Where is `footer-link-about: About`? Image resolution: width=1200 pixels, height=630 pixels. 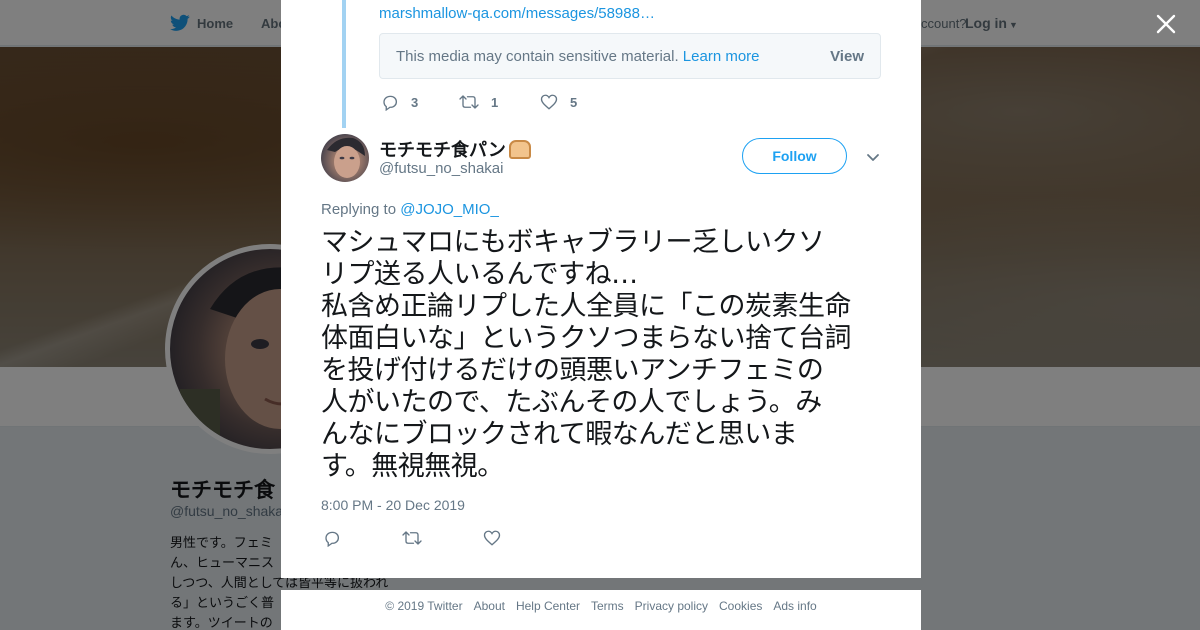 footer-link-about: About is located at coordinates (489, 606).